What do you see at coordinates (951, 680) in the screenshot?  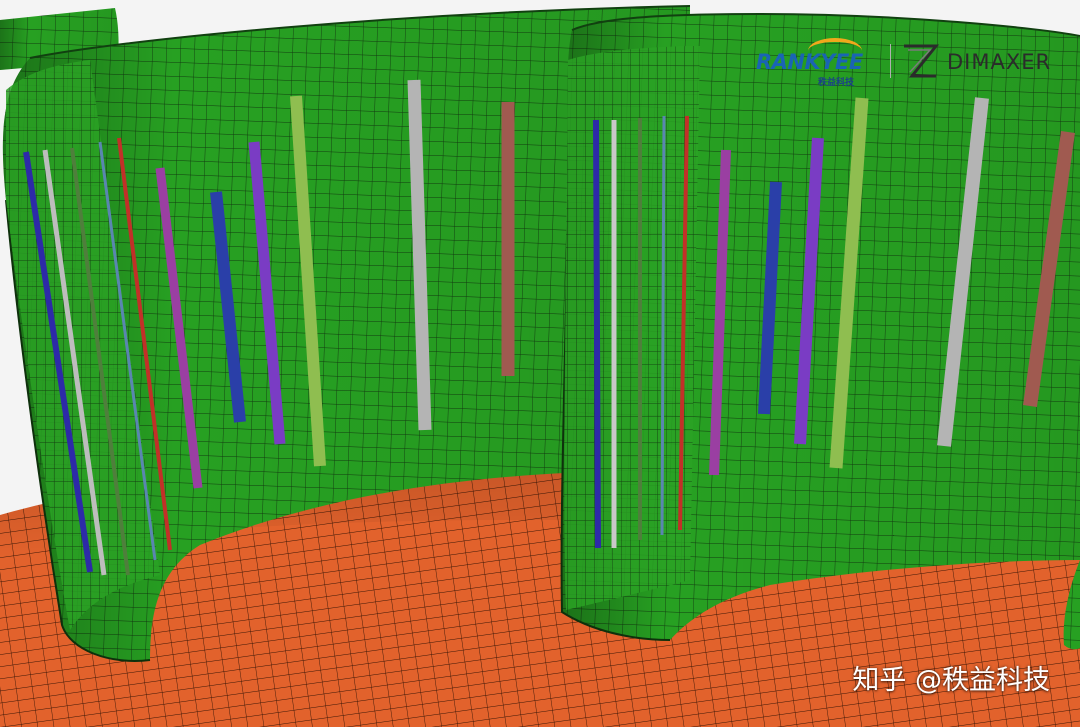 I see `zhihu-watermark: 知乎 @秩益科技` at bounding box center [951, 680].